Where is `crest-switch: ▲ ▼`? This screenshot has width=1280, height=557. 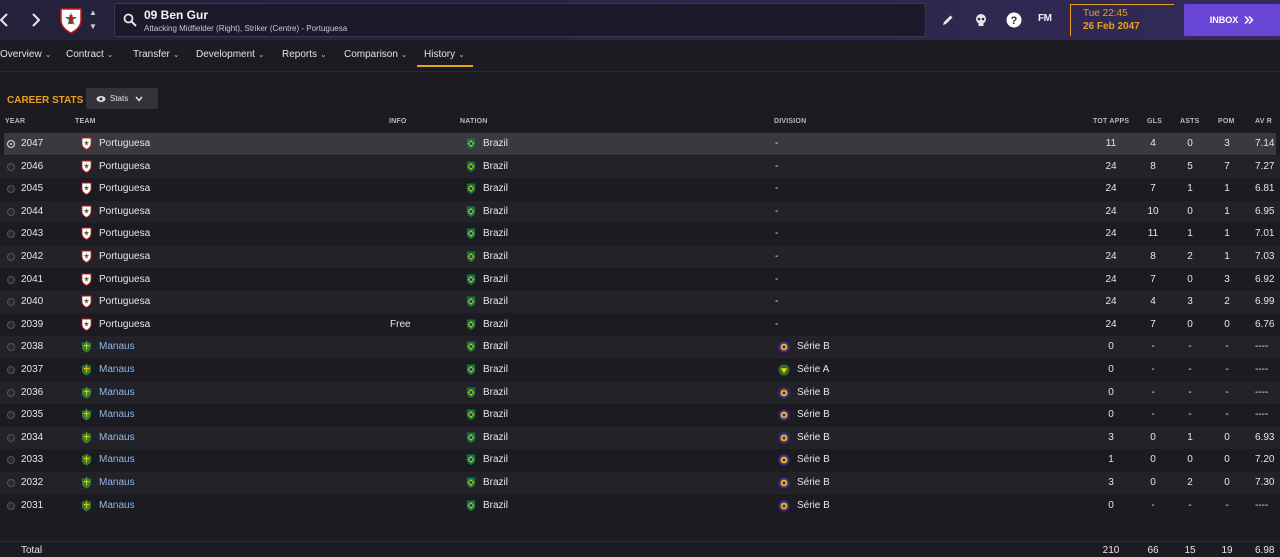 crest-switch: ▲ ▼ is located at coordinates (93, 20).